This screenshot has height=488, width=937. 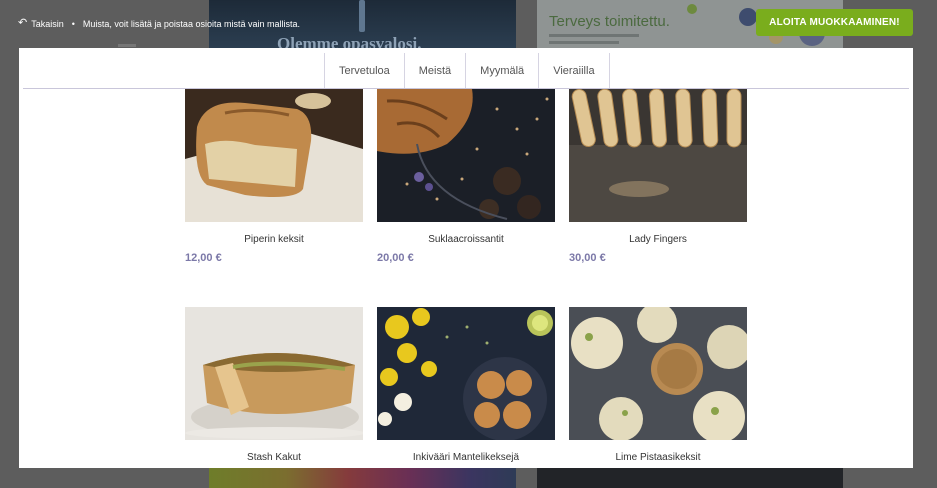 I want to click on nav-tab-meista: Meistä, so click(x=436, y=71).